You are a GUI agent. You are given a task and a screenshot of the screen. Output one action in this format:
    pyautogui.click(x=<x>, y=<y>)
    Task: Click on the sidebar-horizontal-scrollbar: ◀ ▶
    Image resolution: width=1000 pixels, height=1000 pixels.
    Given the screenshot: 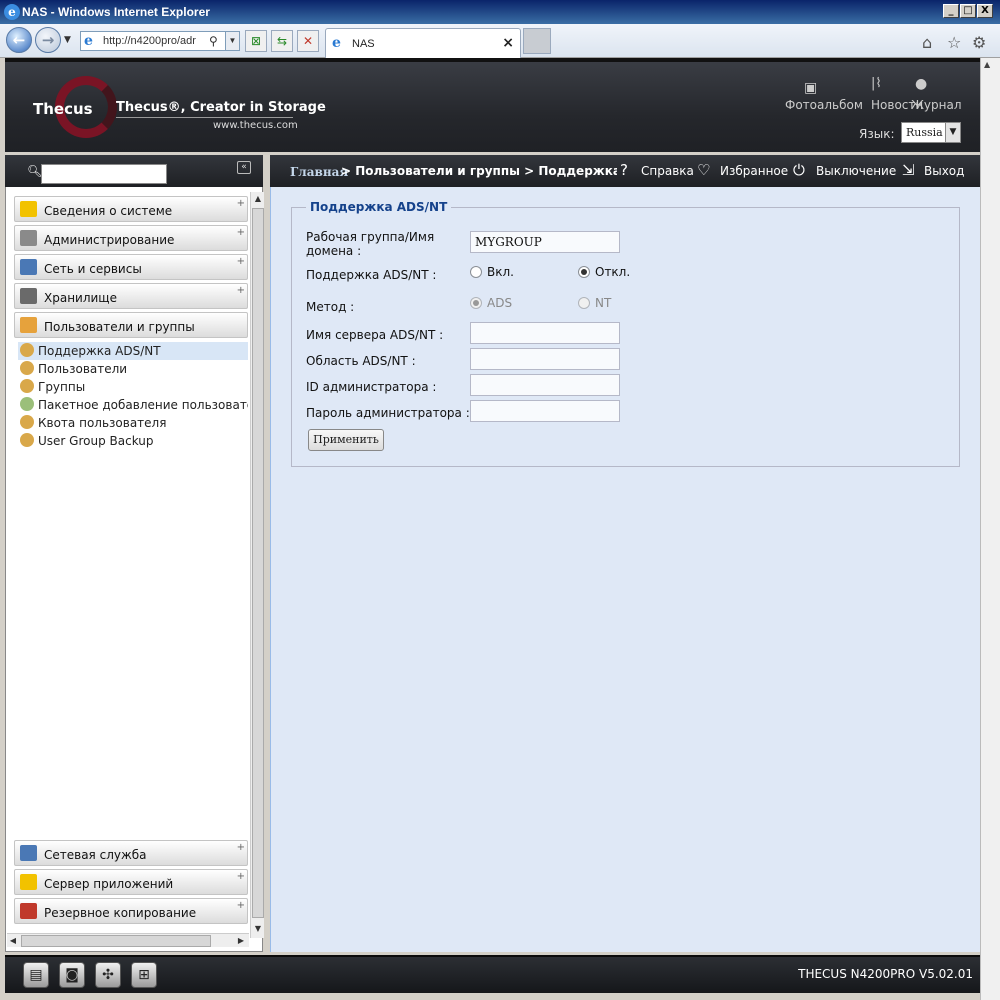 What is the action you would take?
    pyautogui.click(x=128, y=940)
    